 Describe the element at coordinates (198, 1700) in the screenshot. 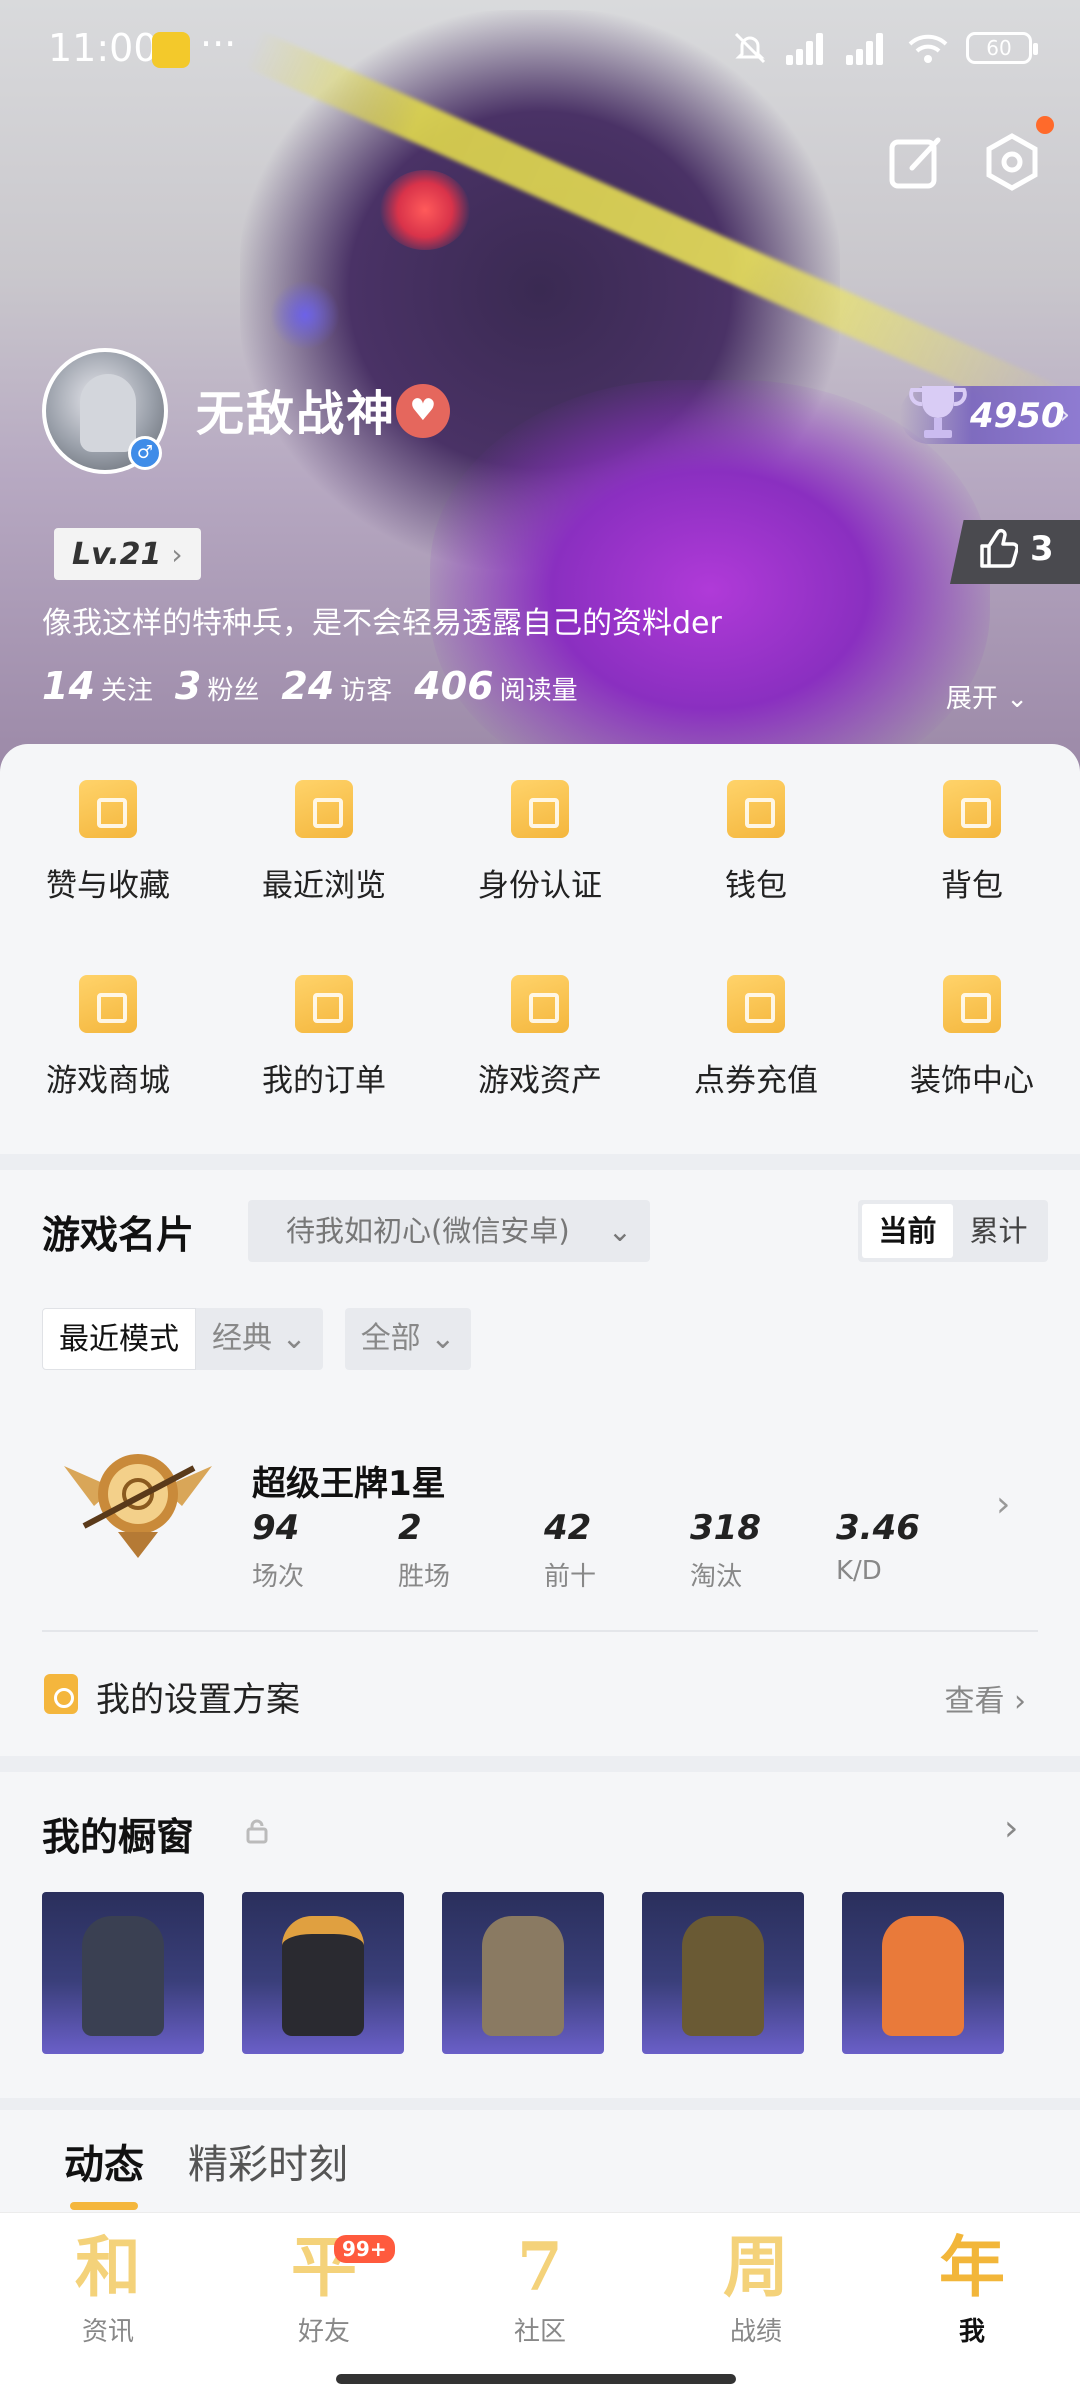

I see `settings-plan-title: 我的设置方案` at that location.